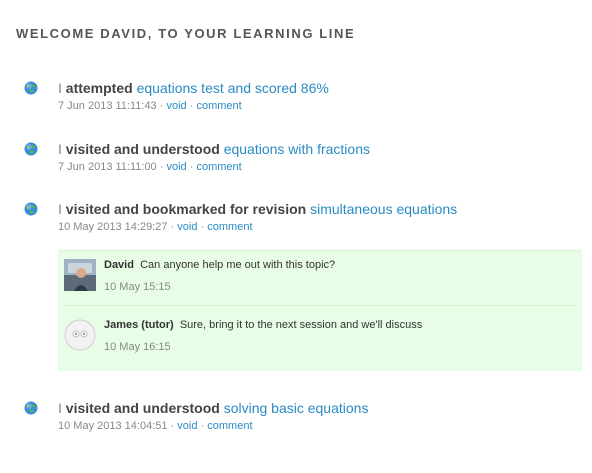  Describe the element at coordinates (186, 209) in the screenshot. I see `entry-verb: visited and bookmarked for revision` at that location.